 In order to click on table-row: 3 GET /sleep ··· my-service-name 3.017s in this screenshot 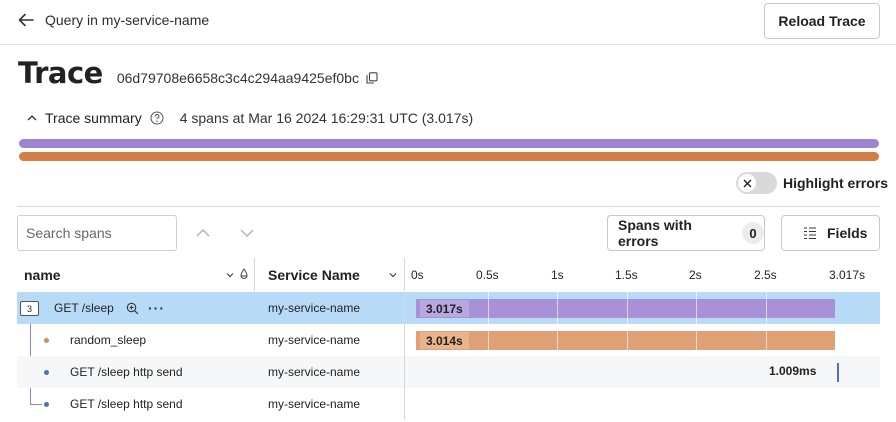, I will do `click(448, 308)`.